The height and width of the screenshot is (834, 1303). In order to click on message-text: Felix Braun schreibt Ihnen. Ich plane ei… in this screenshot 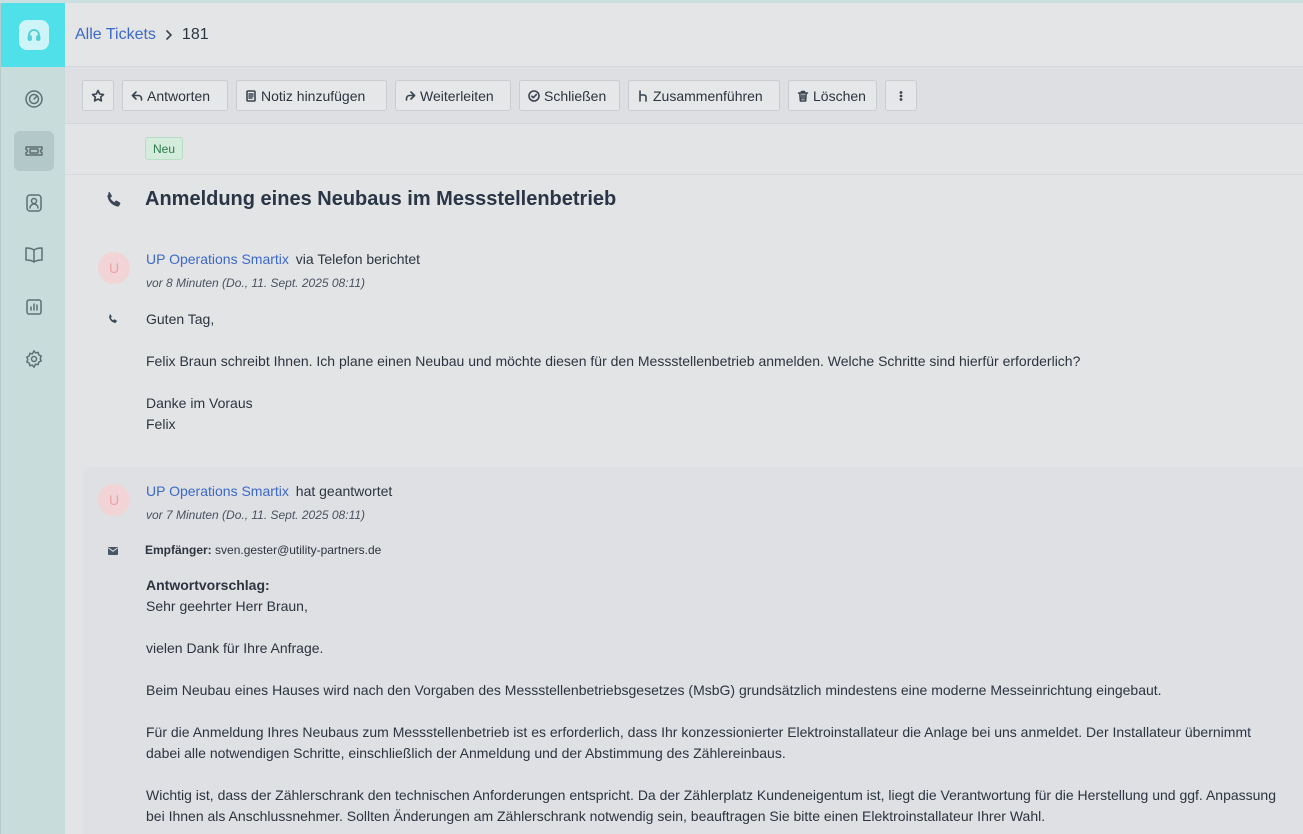, I will do `click(613, 361)`.